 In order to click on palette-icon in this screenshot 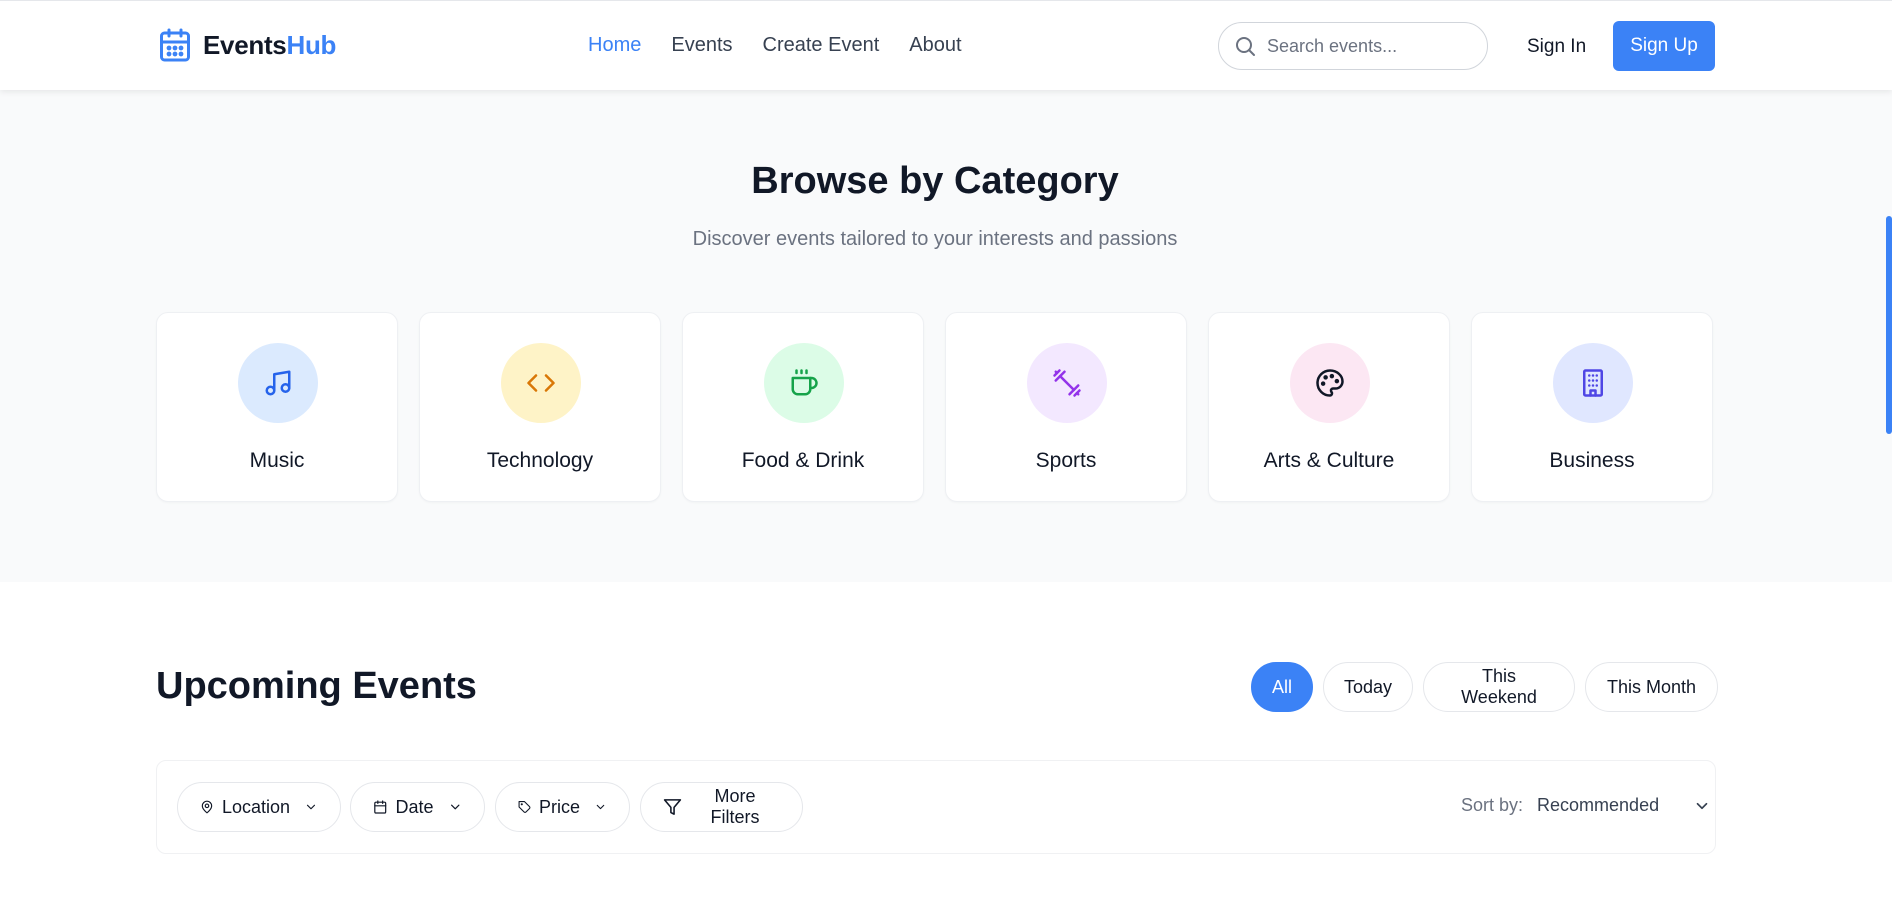, I will do `click(1330, 383)`.